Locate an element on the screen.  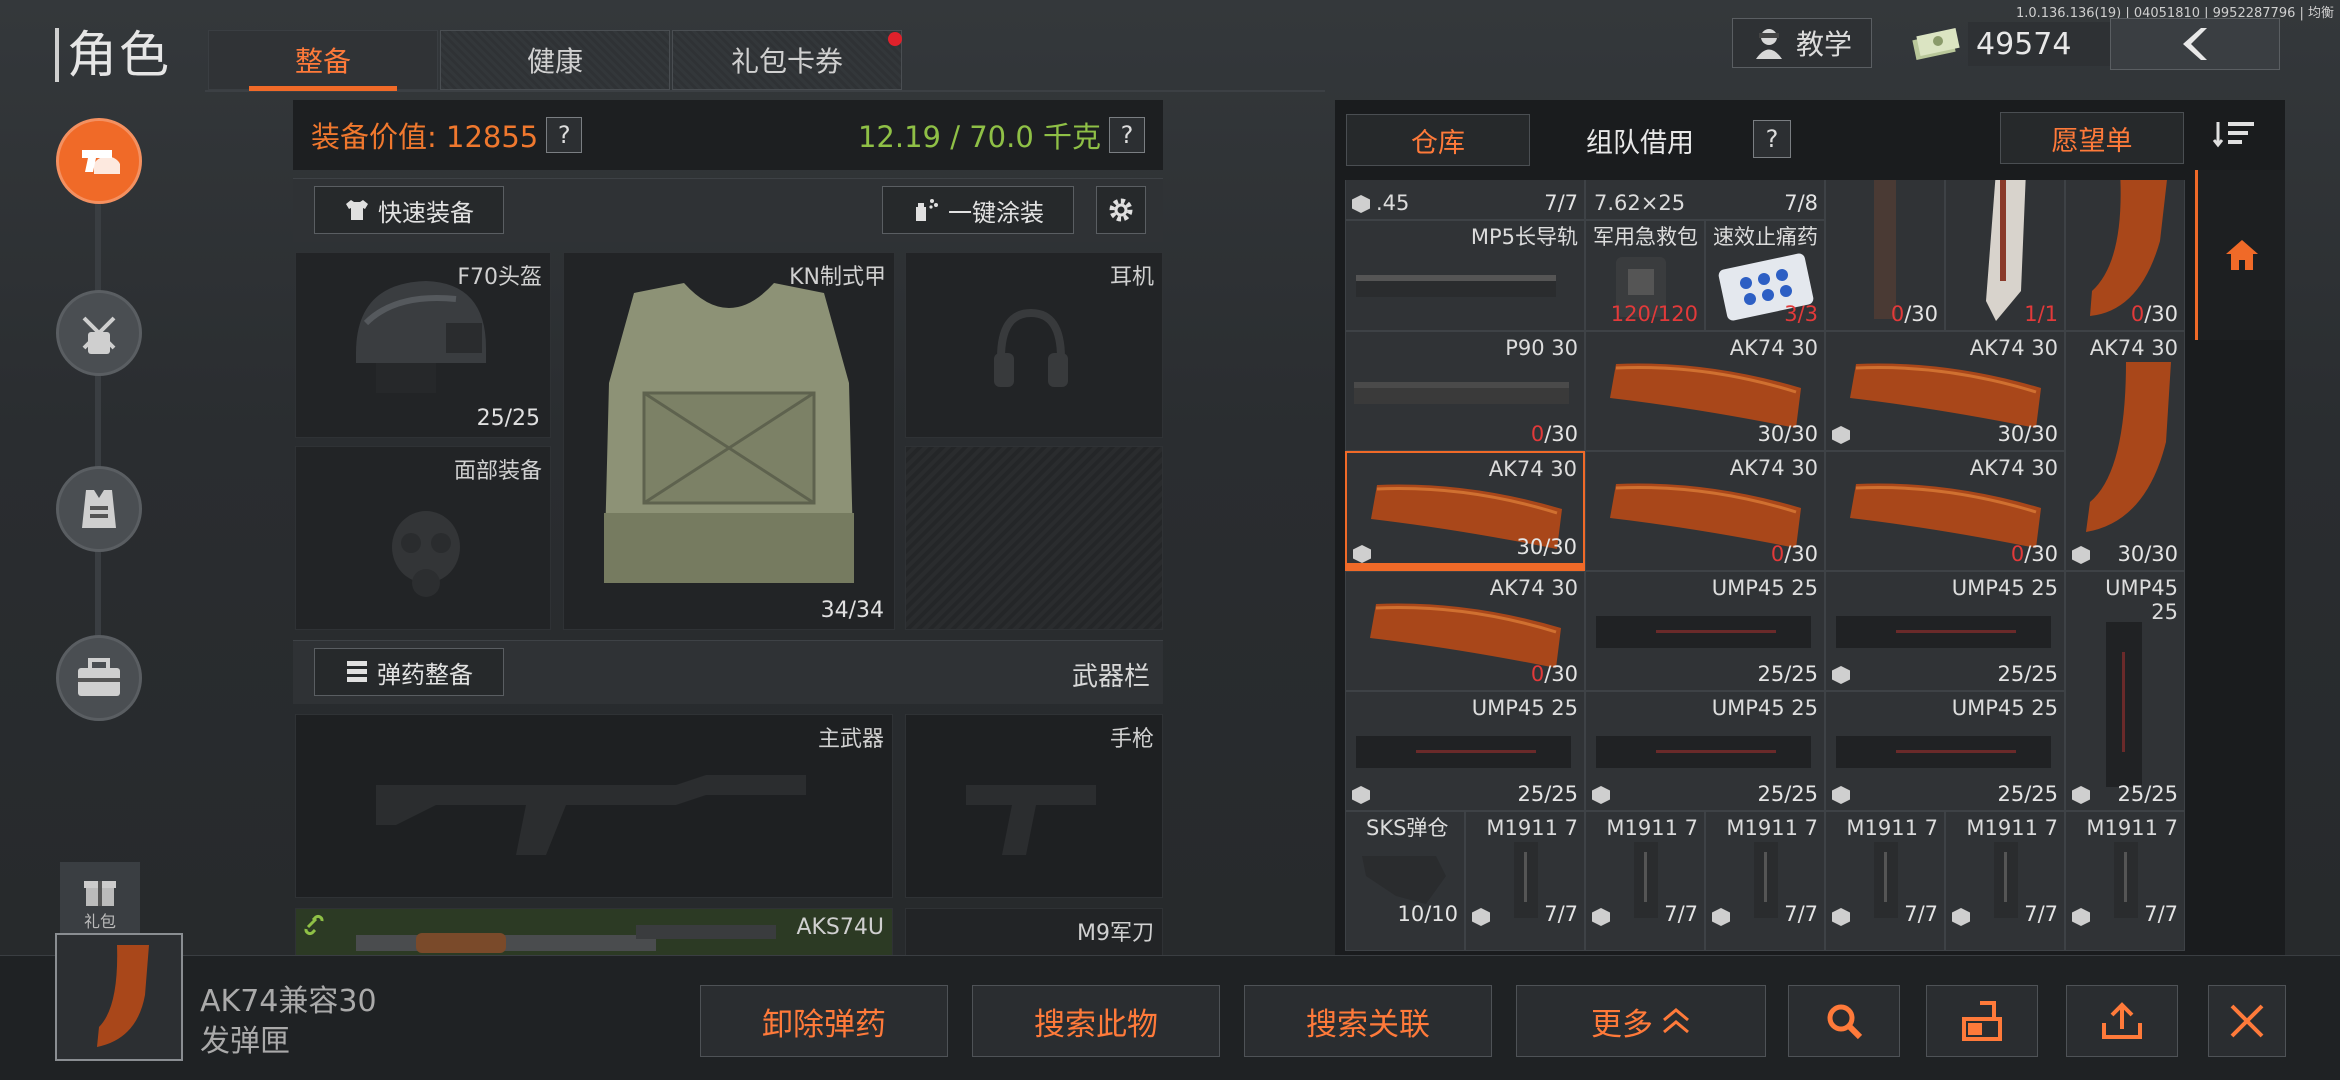
unload-ammo-button: 卸除弹药 is located at coordinates (824, 1021).